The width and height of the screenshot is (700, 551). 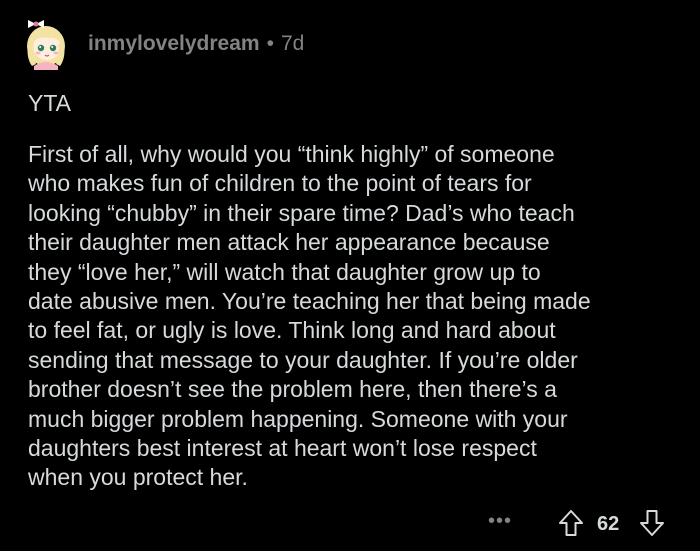 I want to click on comment-body-line: when you protect her., so click(x=138, y=477).